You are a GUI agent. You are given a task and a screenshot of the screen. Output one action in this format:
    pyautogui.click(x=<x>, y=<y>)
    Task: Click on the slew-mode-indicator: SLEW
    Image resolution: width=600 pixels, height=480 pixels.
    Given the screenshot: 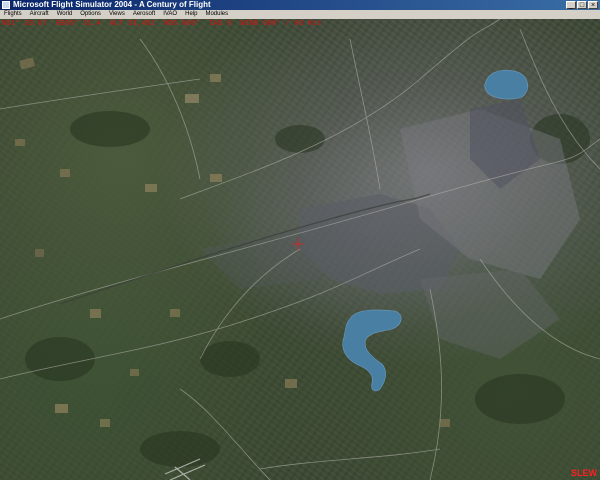 What is the action you would take?
    pyautogui.click(x=584, y=473)
    